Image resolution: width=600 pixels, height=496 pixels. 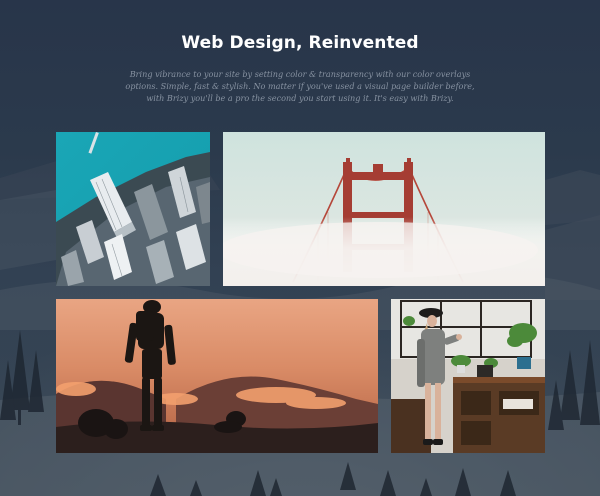 I want to click on page-title: Web Design, Reinvented, so click(x=300, y=43).